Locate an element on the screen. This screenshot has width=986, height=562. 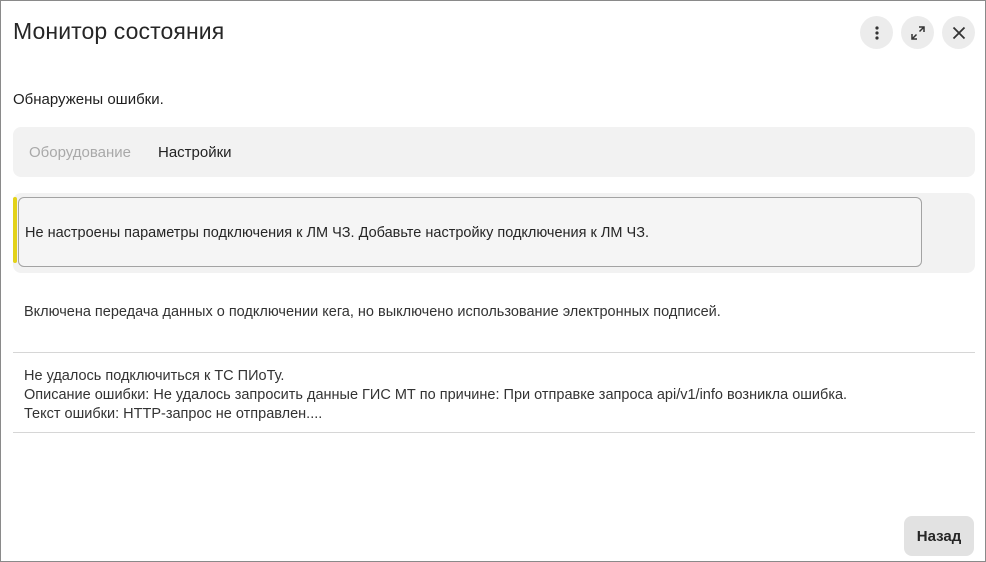
warning-accent-bar is located at coordinates (15, 230).